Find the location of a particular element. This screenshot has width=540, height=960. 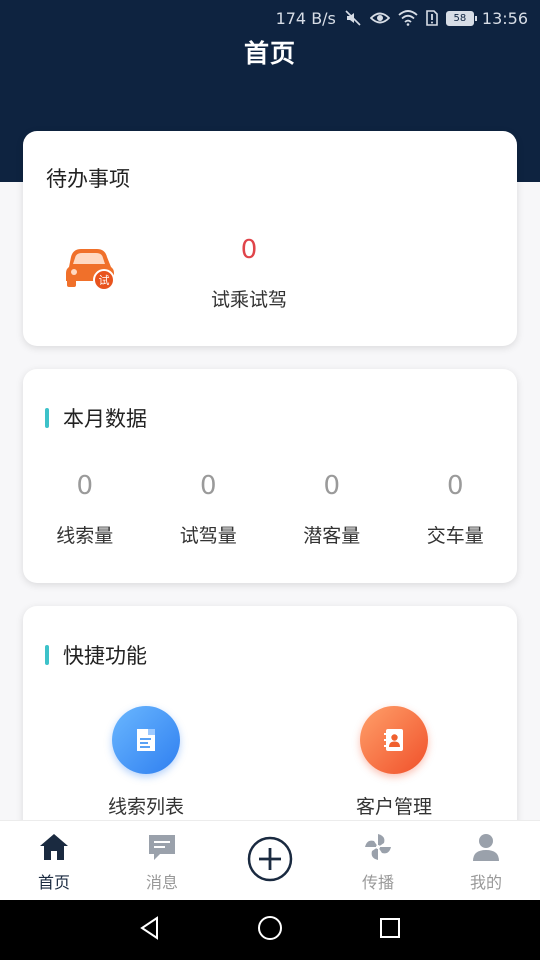

quick-item-label: 客户管理 is located at coordinates (393, 807).